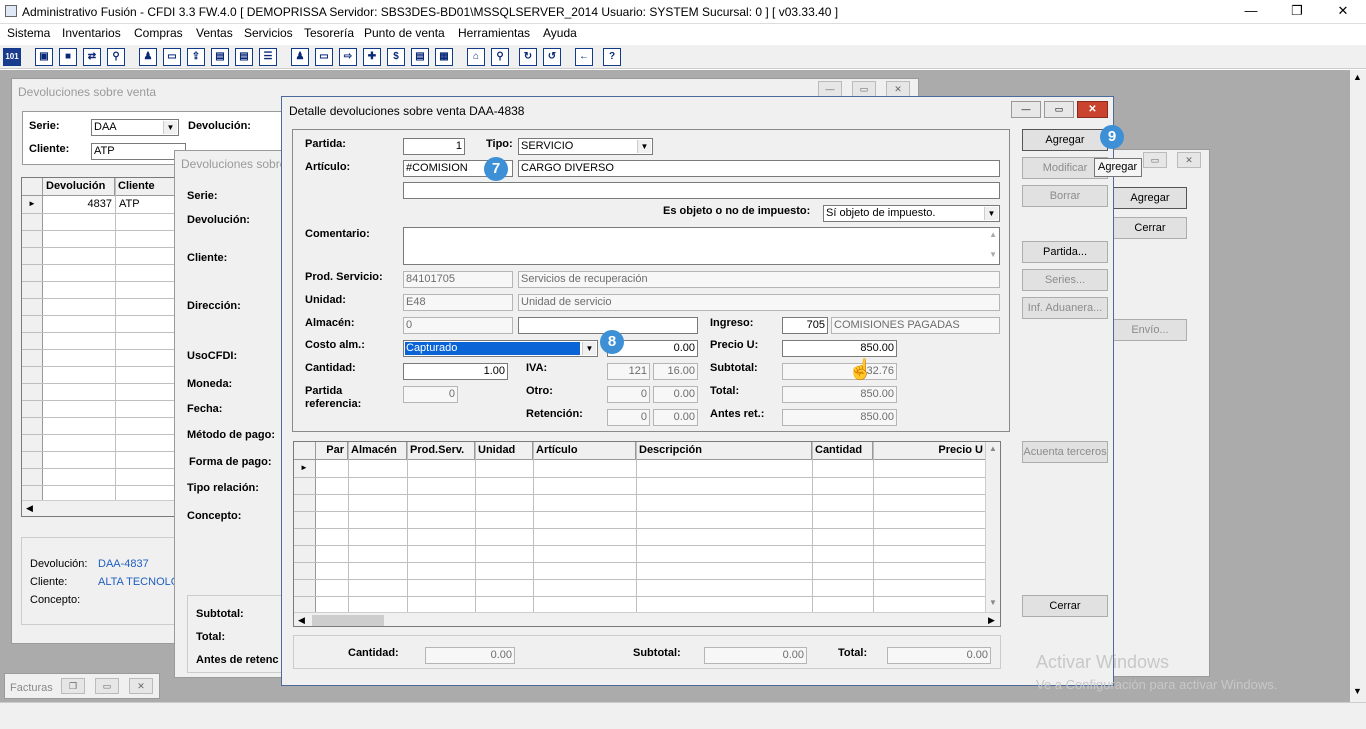  What do you see at coordinates (647, 619) in the screenshot?
I see `grid-horizontal-scrollbar: ◀ ▶` at bounding box center [647, 619].